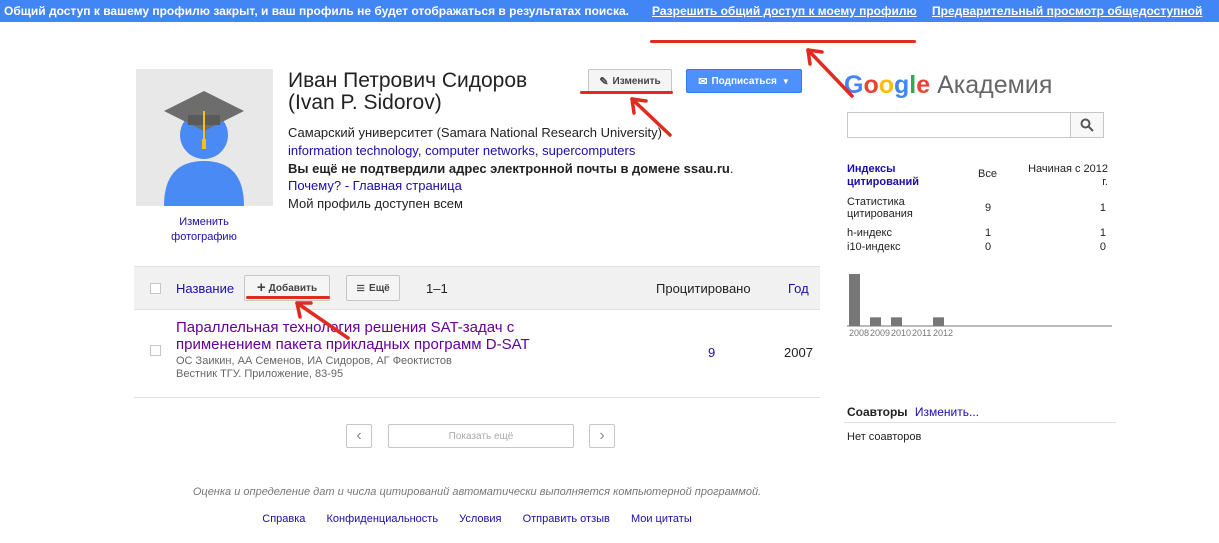 This screenshot has height=543, width=1219. What do you see at coordinates (314, 185) in the screenshot?
I see `why-link: Почему?` at bounding box center [314, 185].